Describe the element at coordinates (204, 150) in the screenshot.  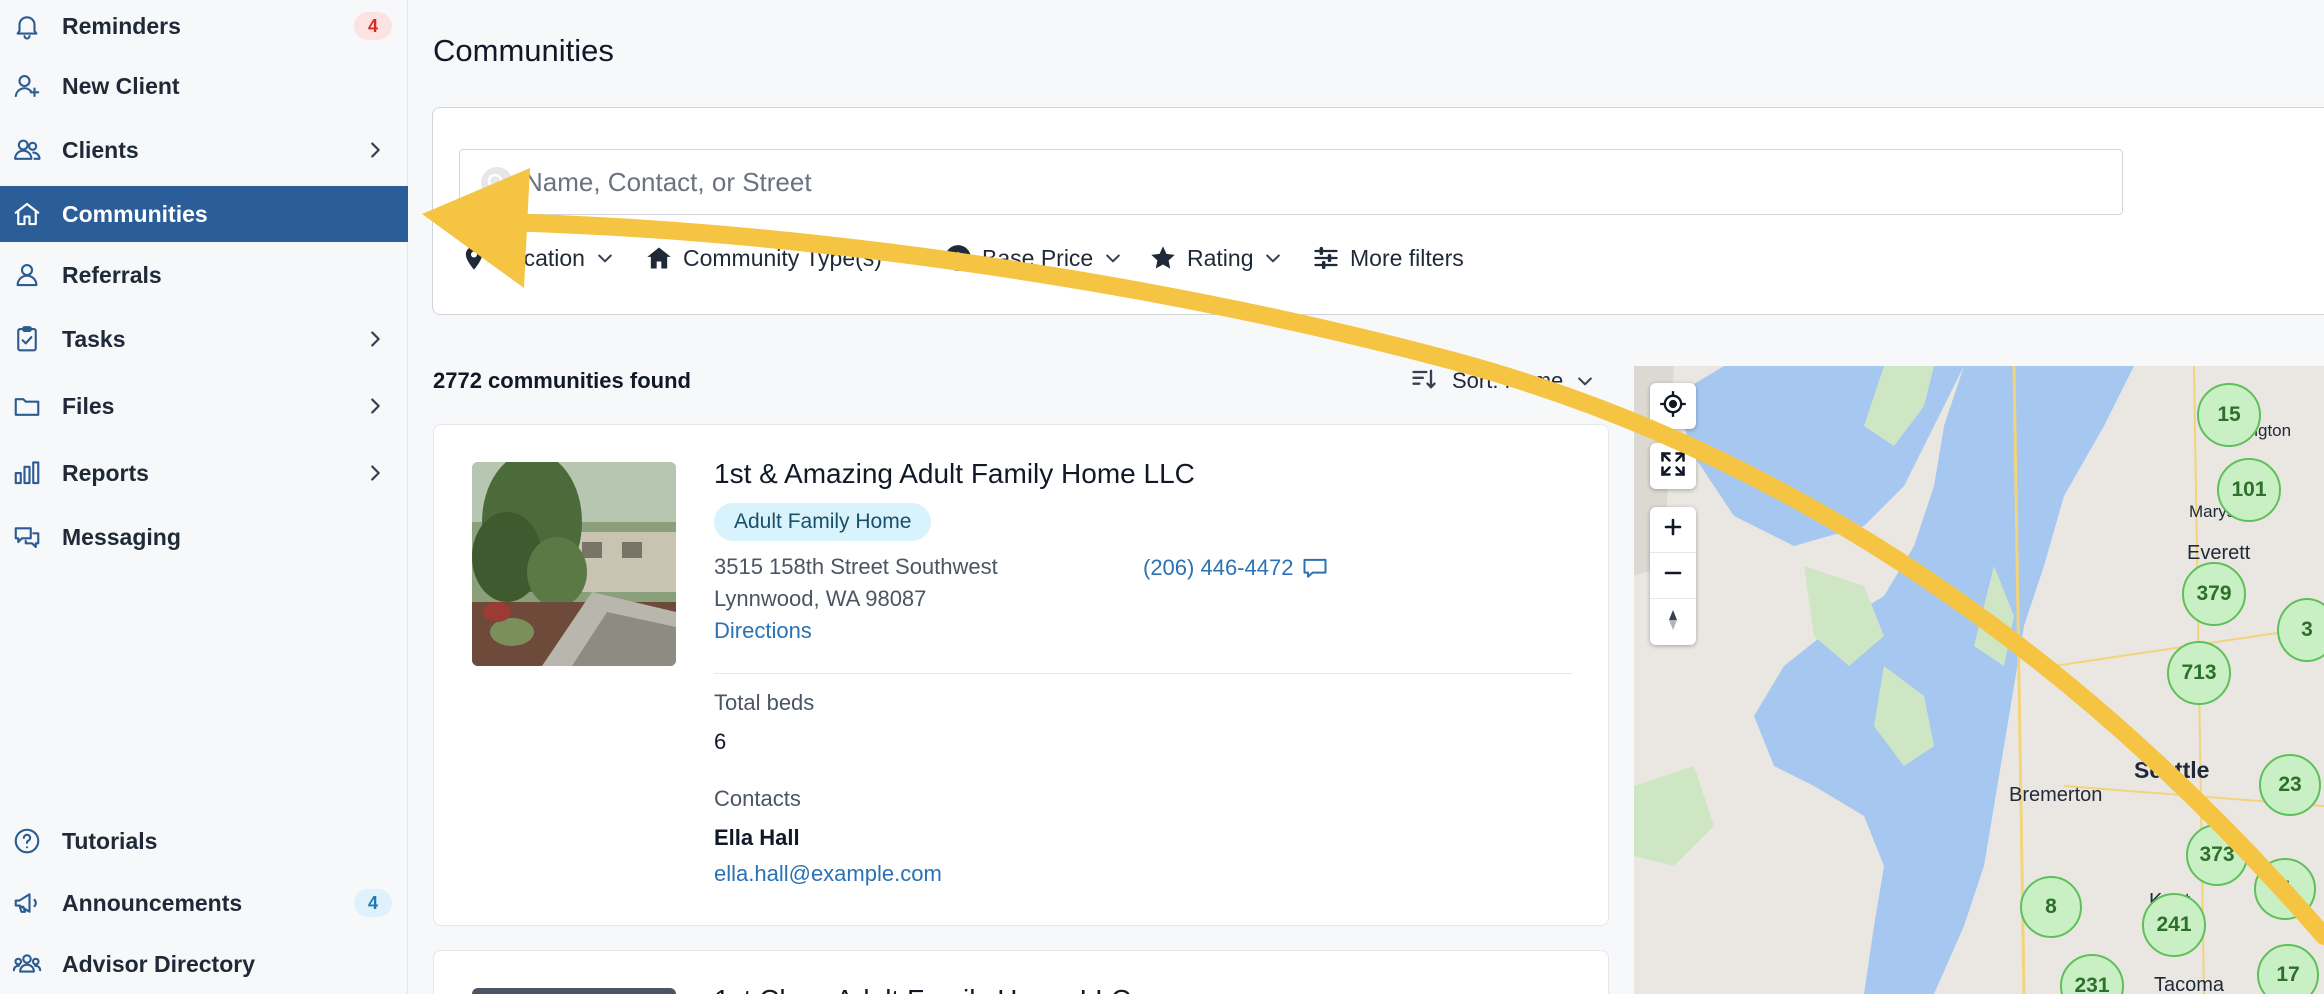
I see `sidebar-item-clients: Clients` at that location.